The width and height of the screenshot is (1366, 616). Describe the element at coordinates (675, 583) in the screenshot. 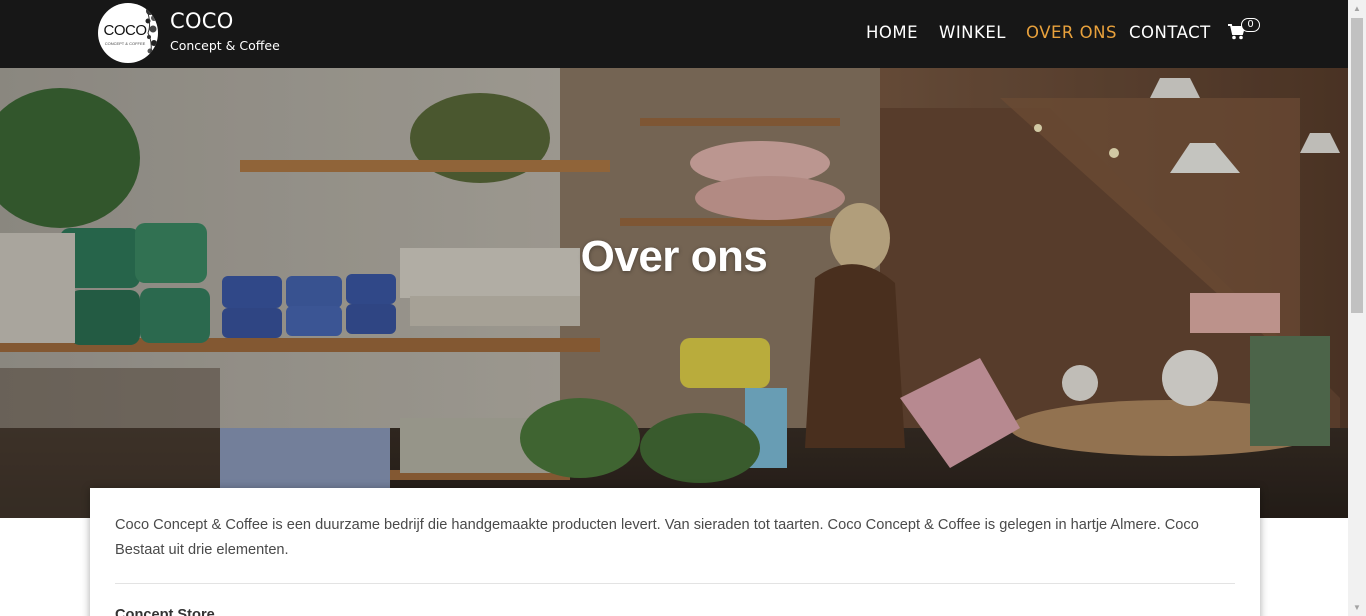

I see `section-divider` at that location.